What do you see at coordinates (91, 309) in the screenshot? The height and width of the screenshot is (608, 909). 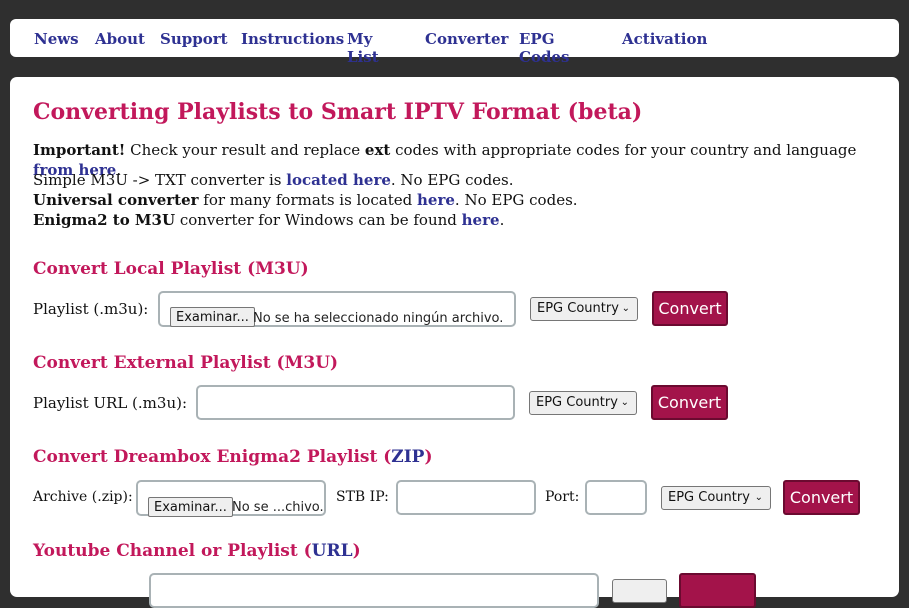 I see `playlist-label: Playlist (.m3u):` at bounding box center [91, 309].